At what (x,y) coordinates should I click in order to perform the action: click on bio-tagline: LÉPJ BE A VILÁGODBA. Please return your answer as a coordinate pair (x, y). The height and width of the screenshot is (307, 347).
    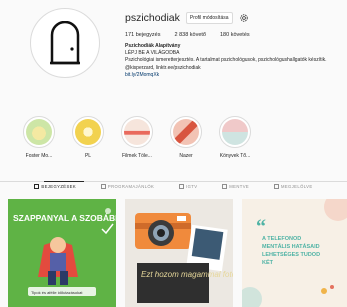
    Looking at the image, I should click on (152, 53).